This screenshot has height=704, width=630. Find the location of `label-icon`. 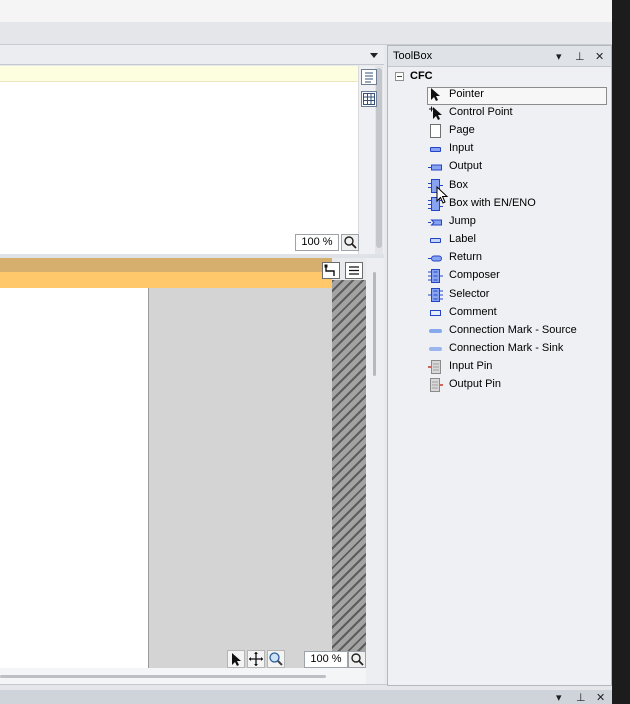

label-icon is located at coordinates (435, 240).